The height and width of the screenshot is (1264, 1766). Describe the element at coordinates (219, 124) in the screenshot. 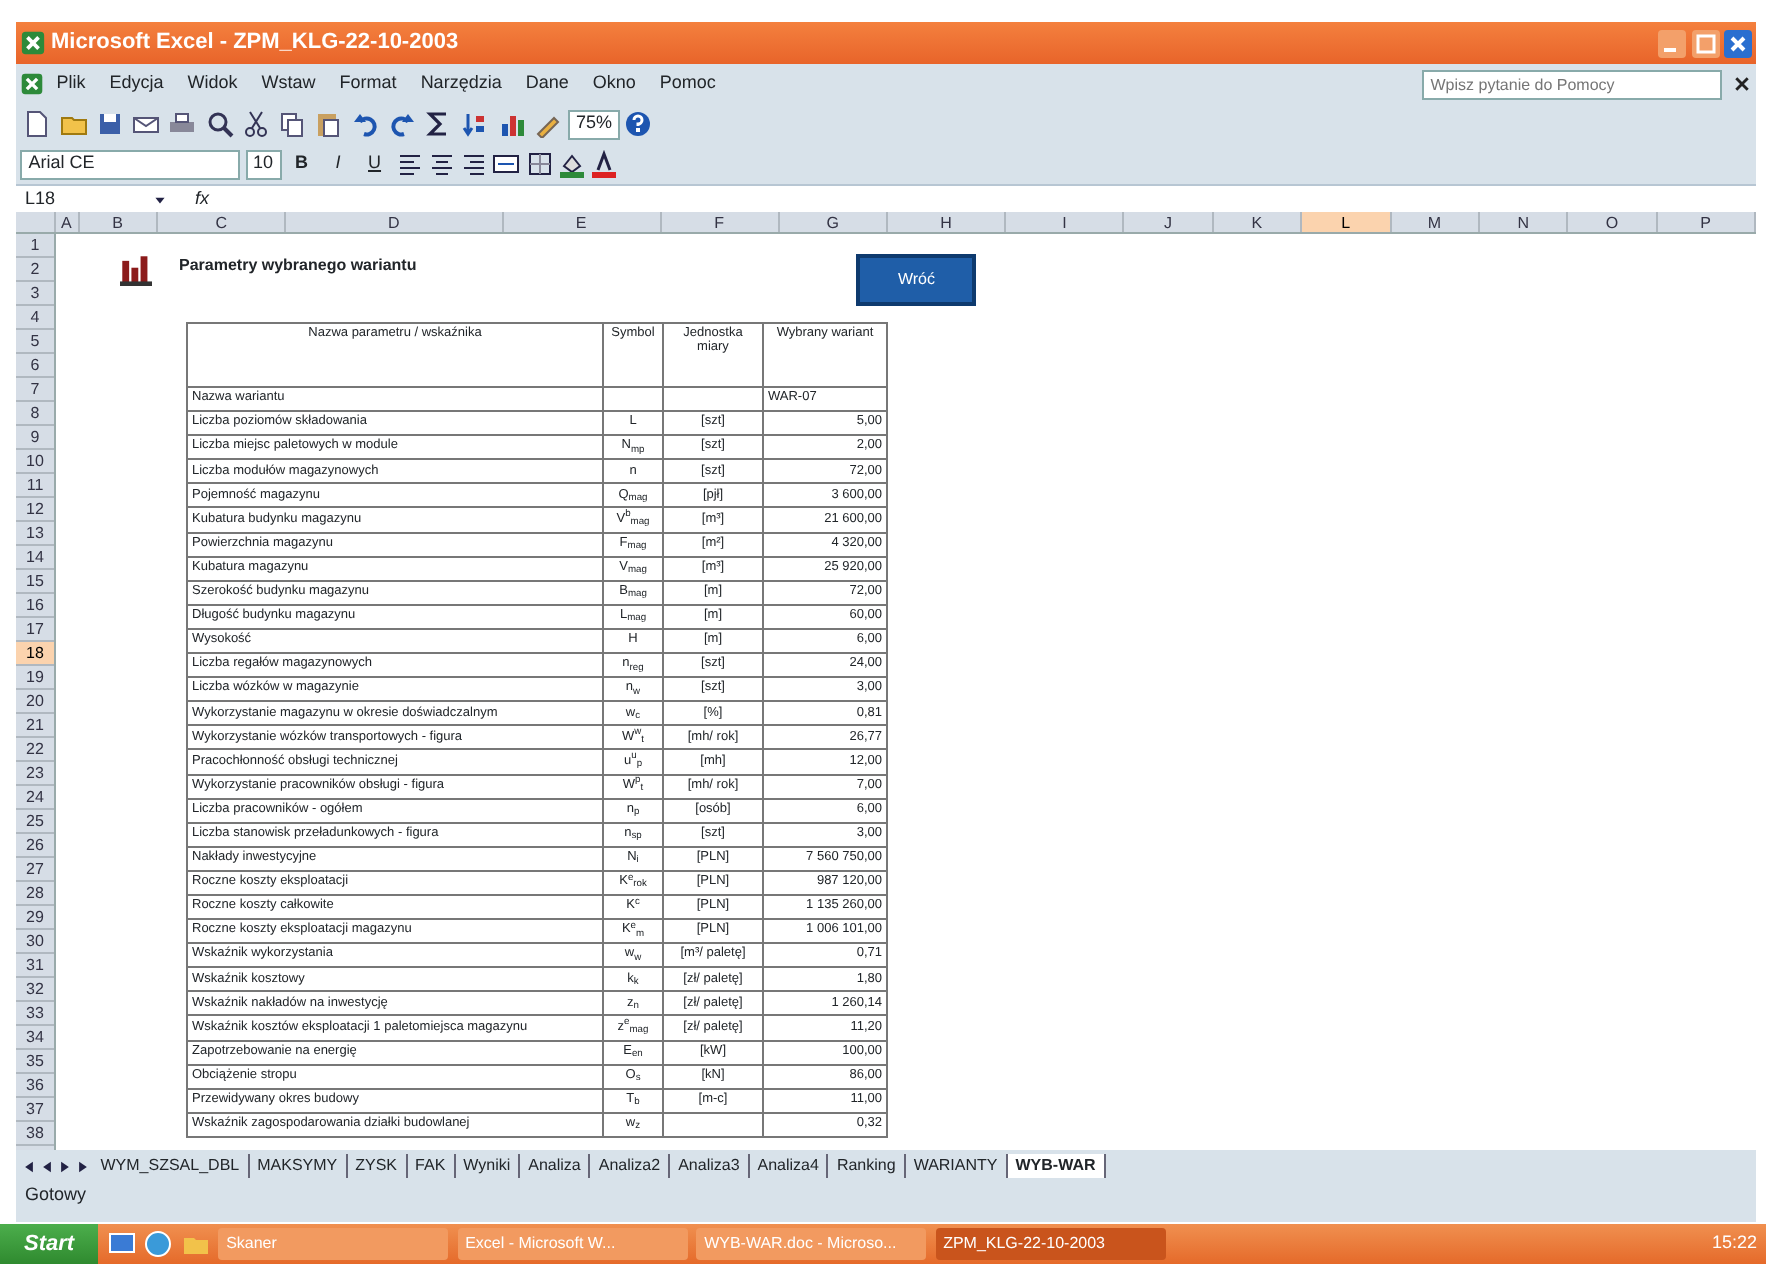

I see `magnifier-icon` at that location.